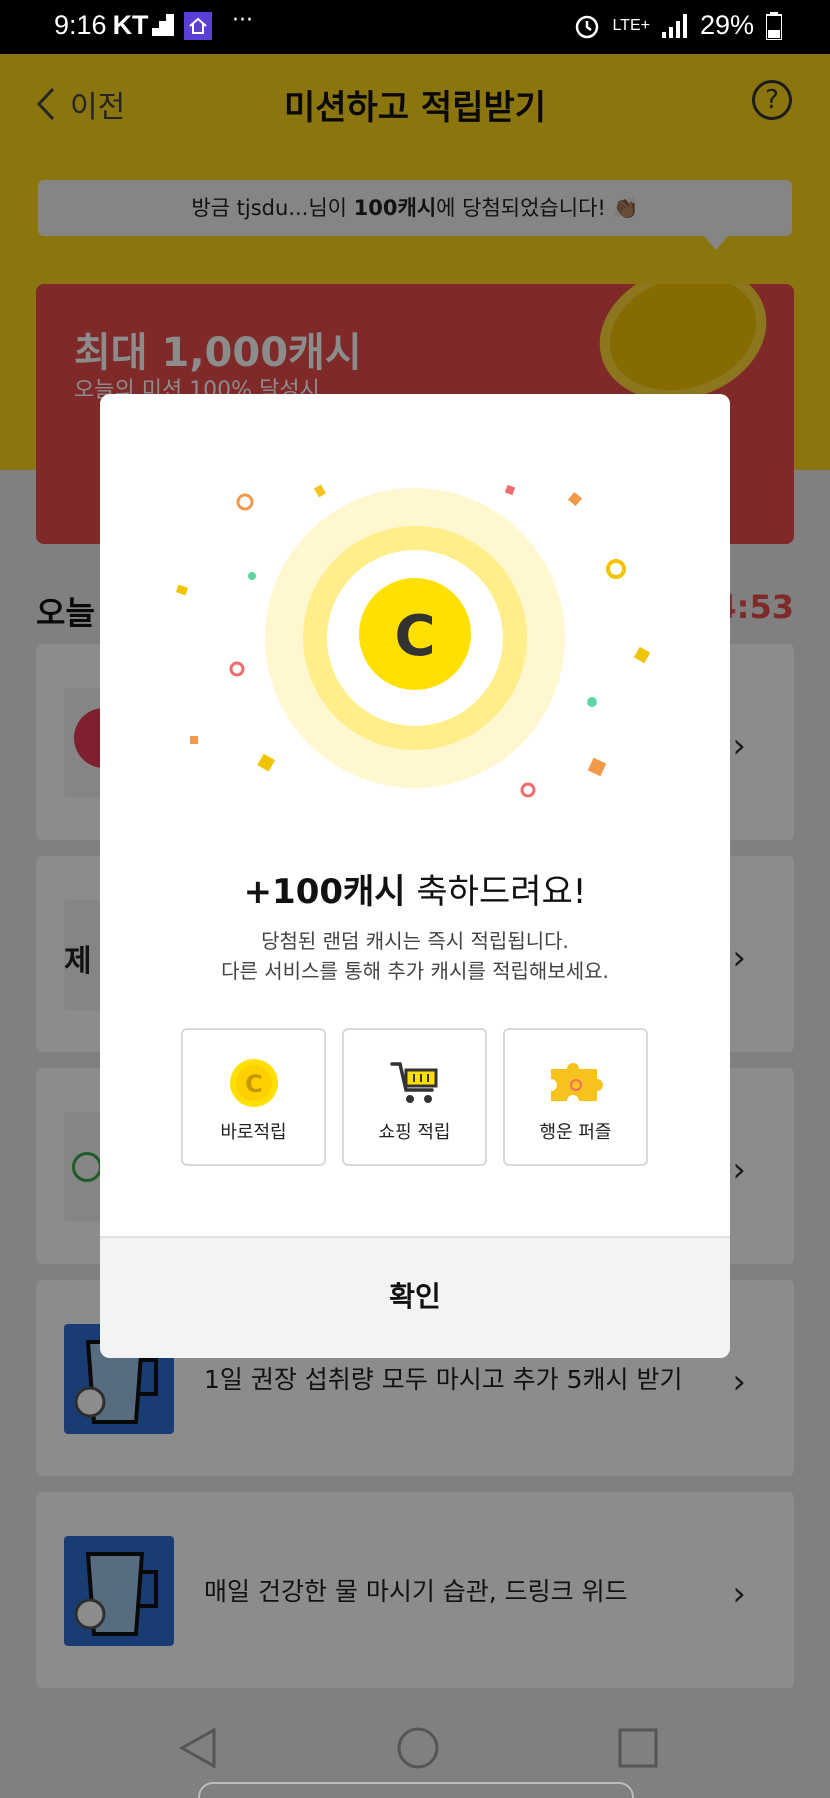  Describe the element at coordinates (418, 1748) in the screenshot. I see `nav-home-icon` at that location.